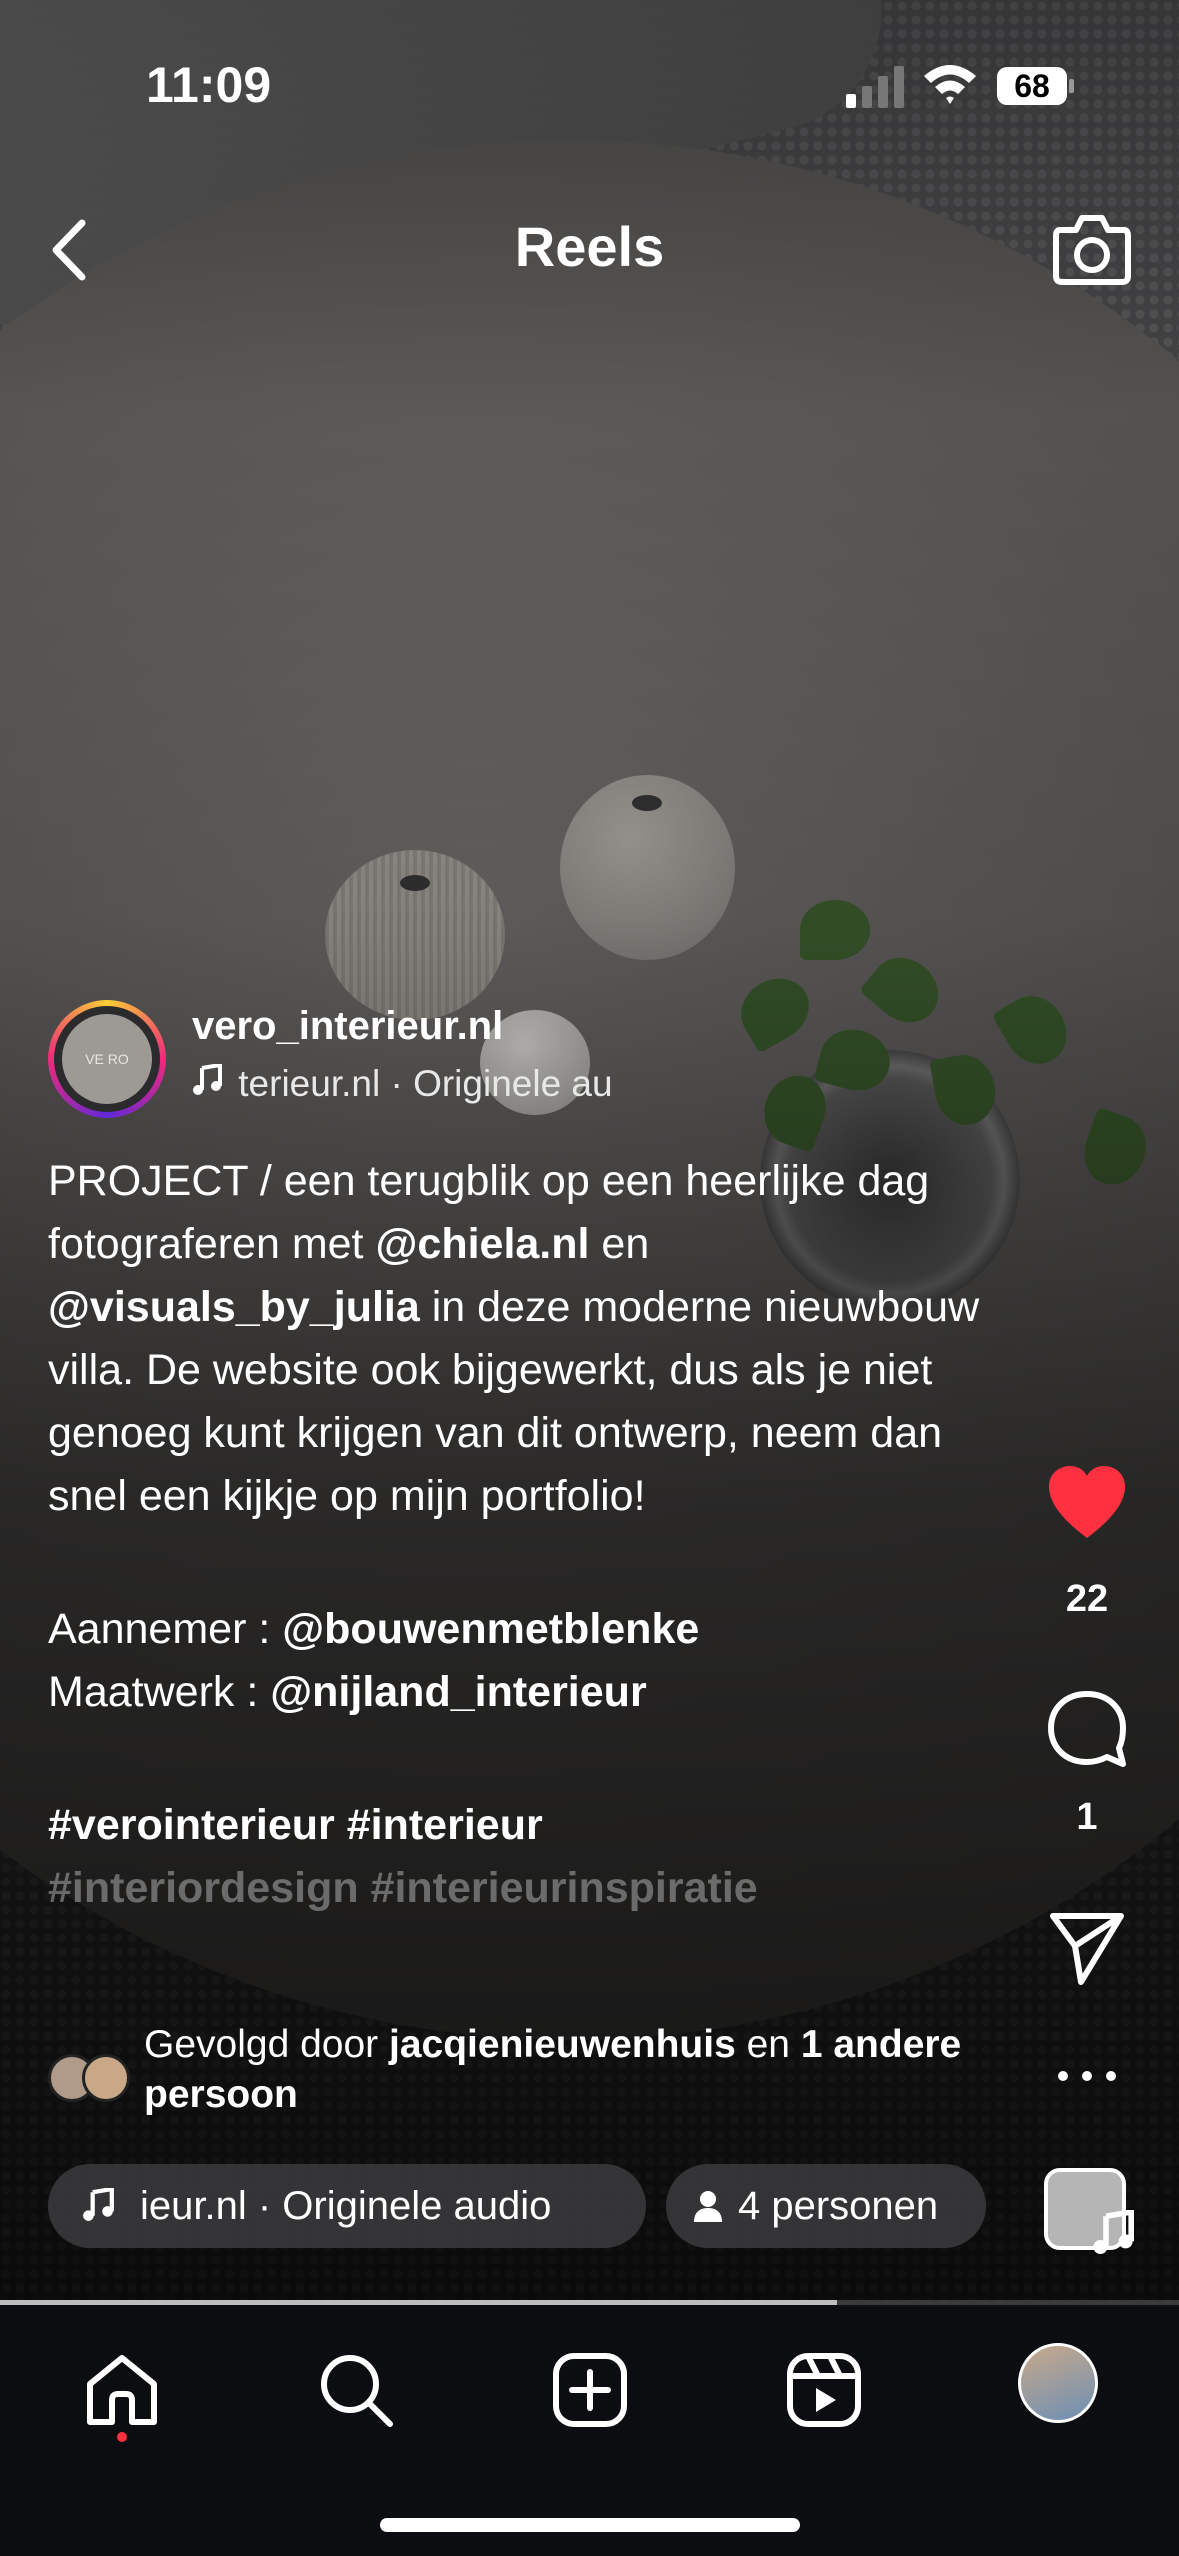 This screenshot has width=1179, height=2556. I want to click on battery-level: 68, so click(1032, 86).